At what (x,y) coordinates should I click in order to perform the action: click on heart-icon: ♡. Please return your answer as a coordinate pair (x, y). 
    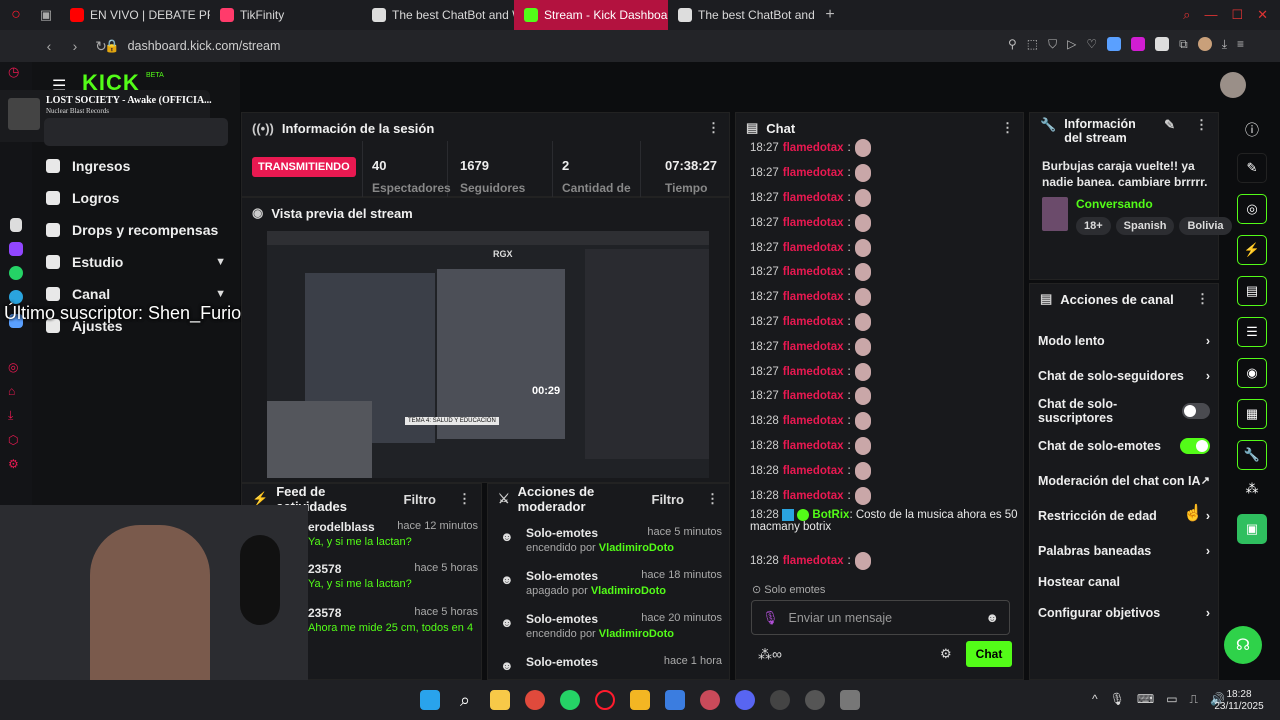
    Looking at the image, I should click on (1091, 44).